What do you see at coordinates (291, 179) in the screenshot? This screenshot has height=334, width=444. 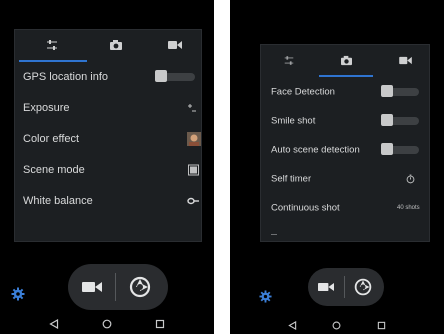 I see `setting-label: Self timer` at bounding box center [291, 179].